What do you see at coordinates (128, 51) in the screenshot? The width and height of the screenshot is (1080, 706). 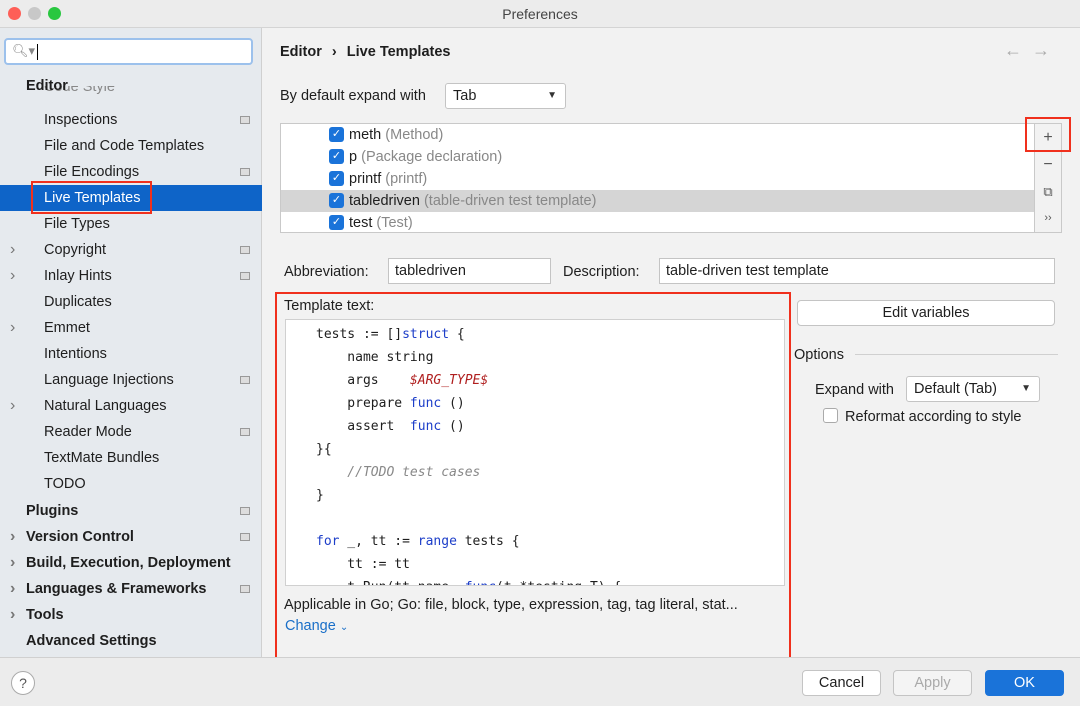 I see `search-input: 🔍︎▾` at bounding box center [128, 51].